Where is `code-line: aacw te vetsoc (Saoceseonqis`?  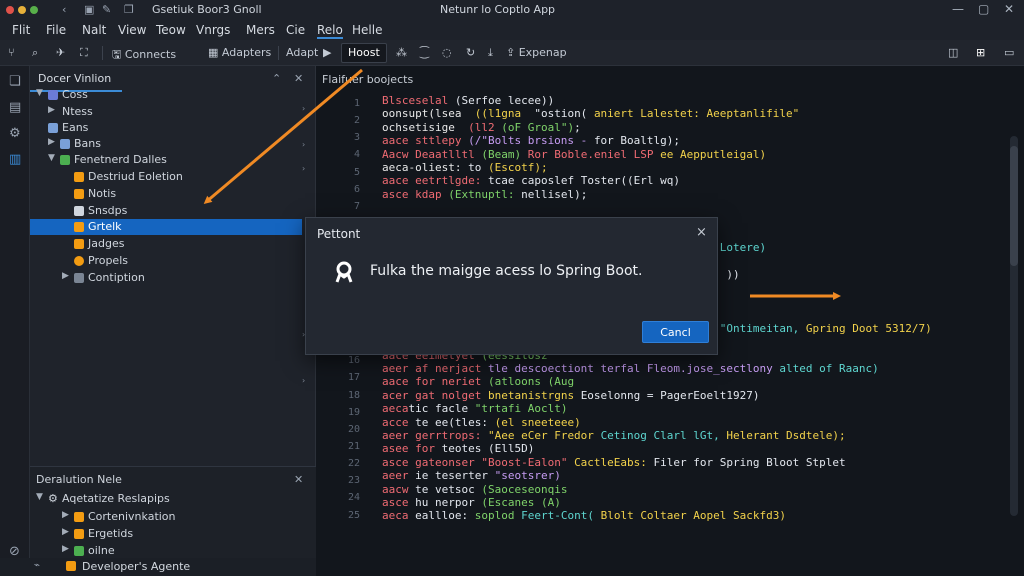 code-line: aacw te vetsoc (Saoceseonqis is located at coordinates (474, 489).